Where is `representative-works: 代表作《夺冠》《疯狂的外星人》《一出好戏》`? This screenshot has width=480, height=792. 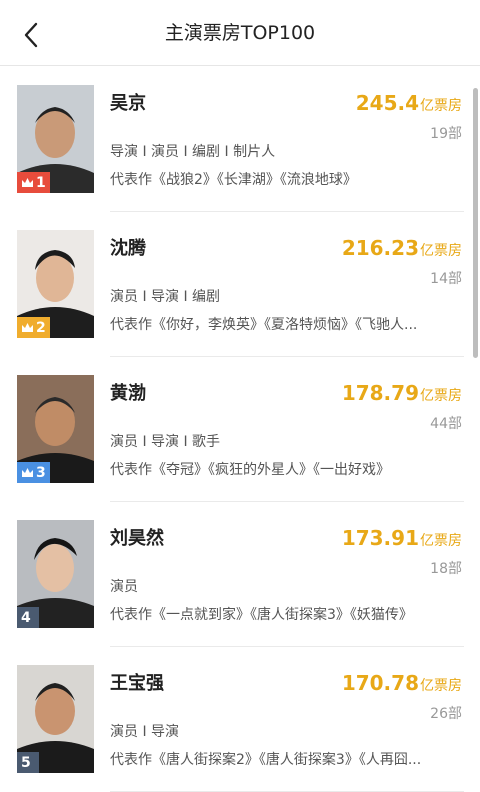
representative-works: 代表作《夺冠》《疯狂的外星人》《一出好戏》 is located at coordinates (250, 470).